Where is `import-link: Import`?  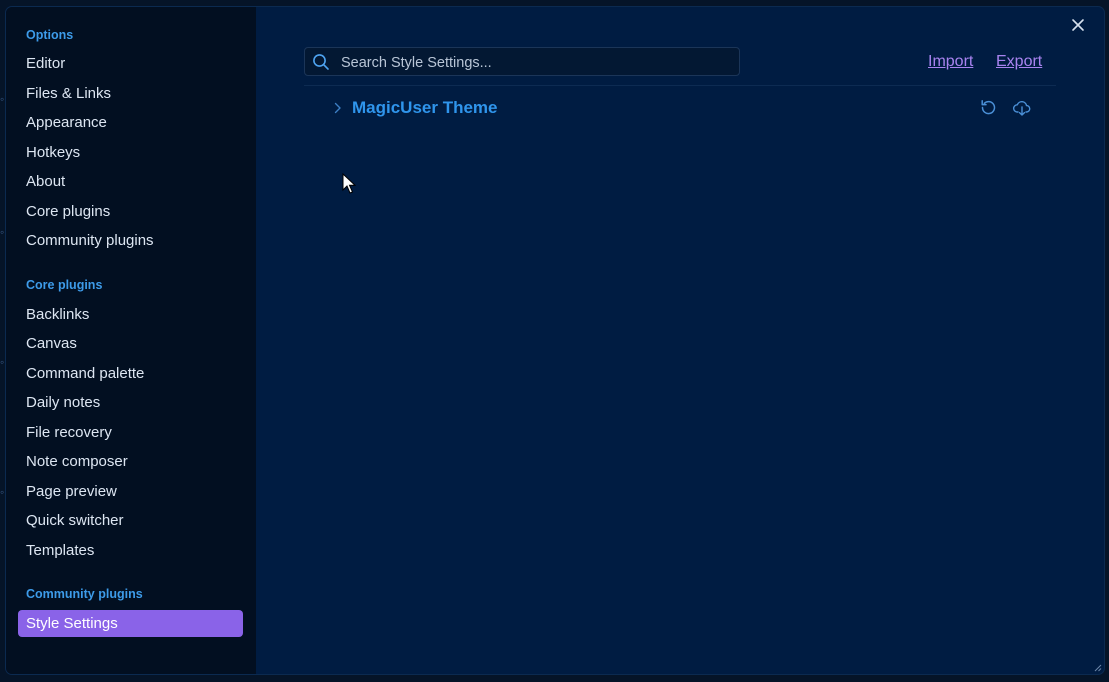 import-link: Import is located at coordinates (950, 62).